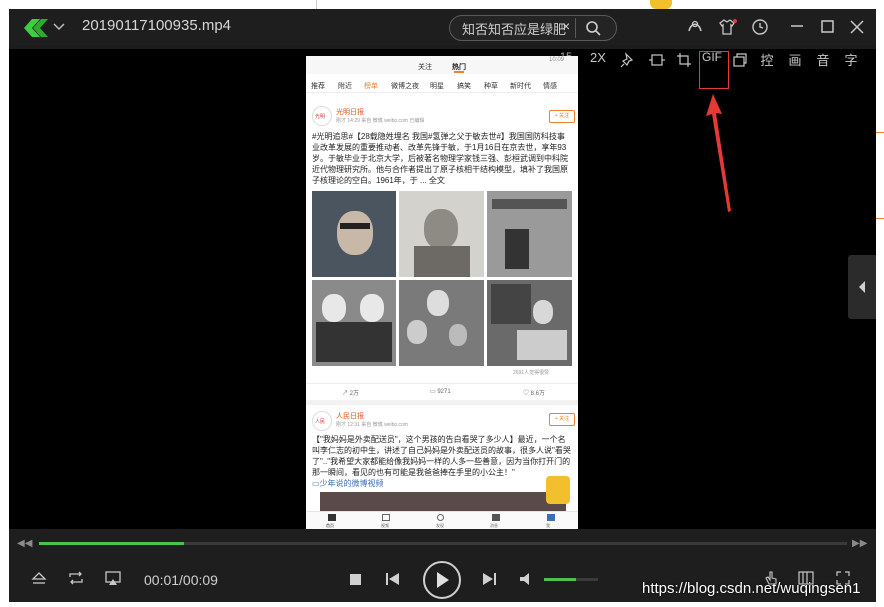 The height and width of the screenshot is (607, 884). What do you see at coordinates (767, 59) in the screenshot?
I see `control-button: 控` at bounding box center [767, 59].